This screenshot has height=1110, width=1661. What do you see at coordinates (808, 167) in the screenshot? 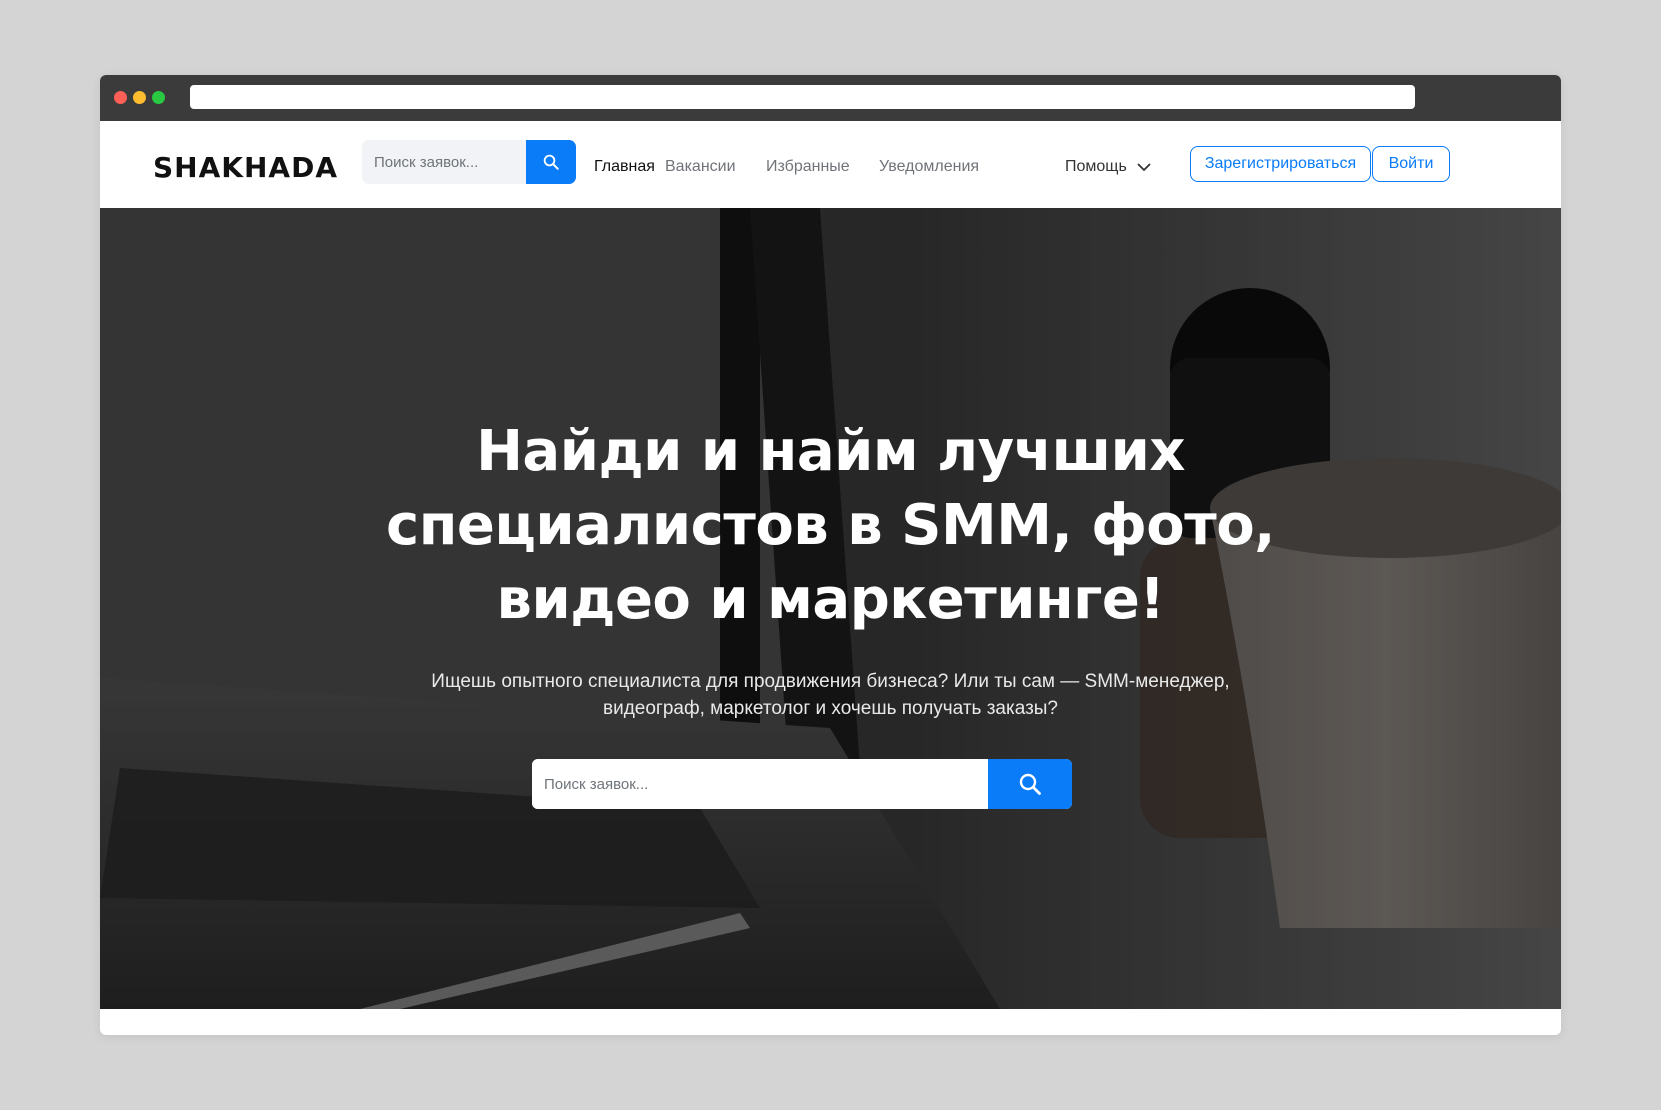
I see `nav-link-favorites: Избранные` at bounding box center [808, 167].